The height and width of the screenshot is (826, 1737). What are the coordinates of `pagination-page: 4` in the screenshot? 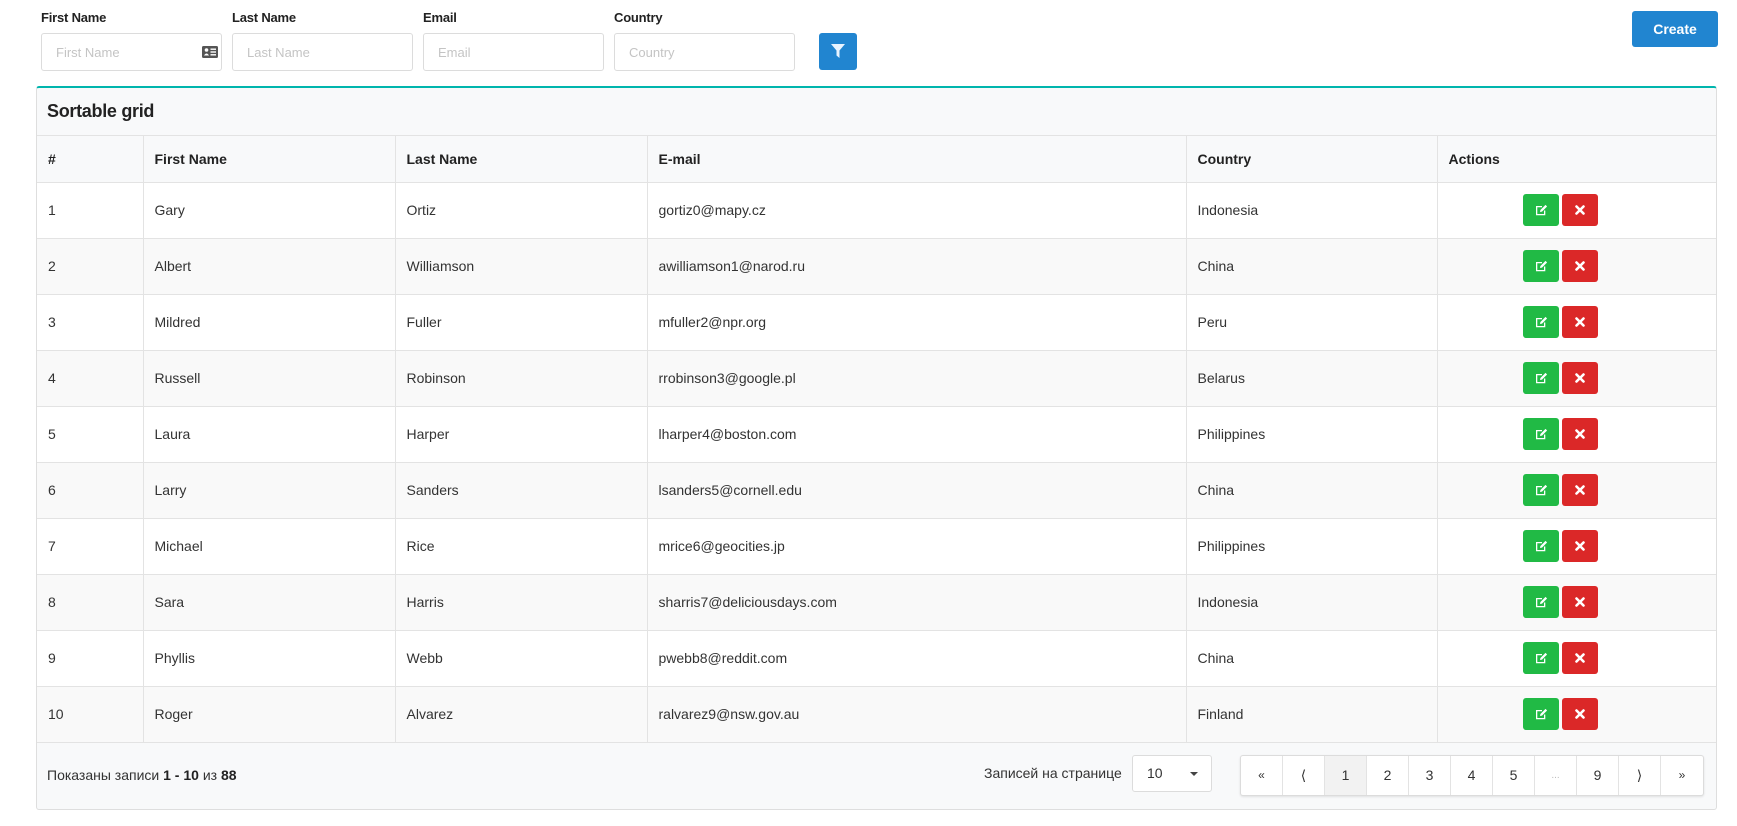 It's located at (1472, 775).